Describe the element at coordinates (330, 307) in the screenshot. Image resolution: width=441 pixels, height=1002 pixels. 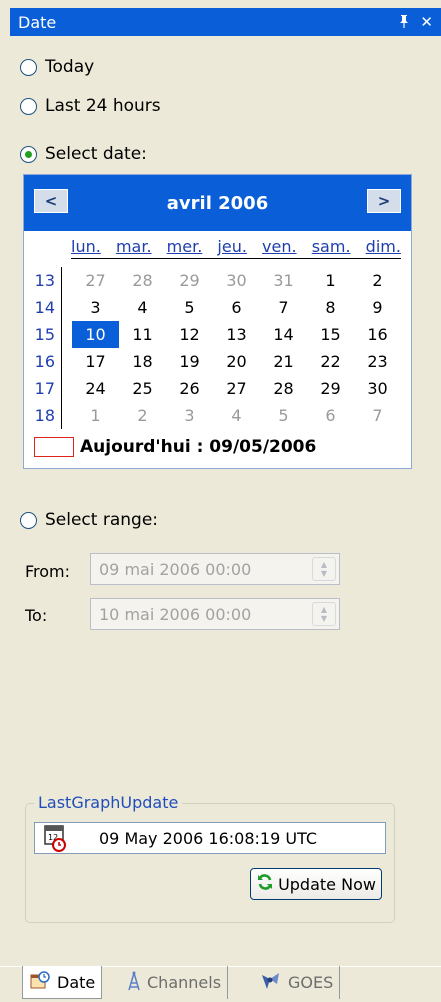
I see `calendar-day: 8` at that location.